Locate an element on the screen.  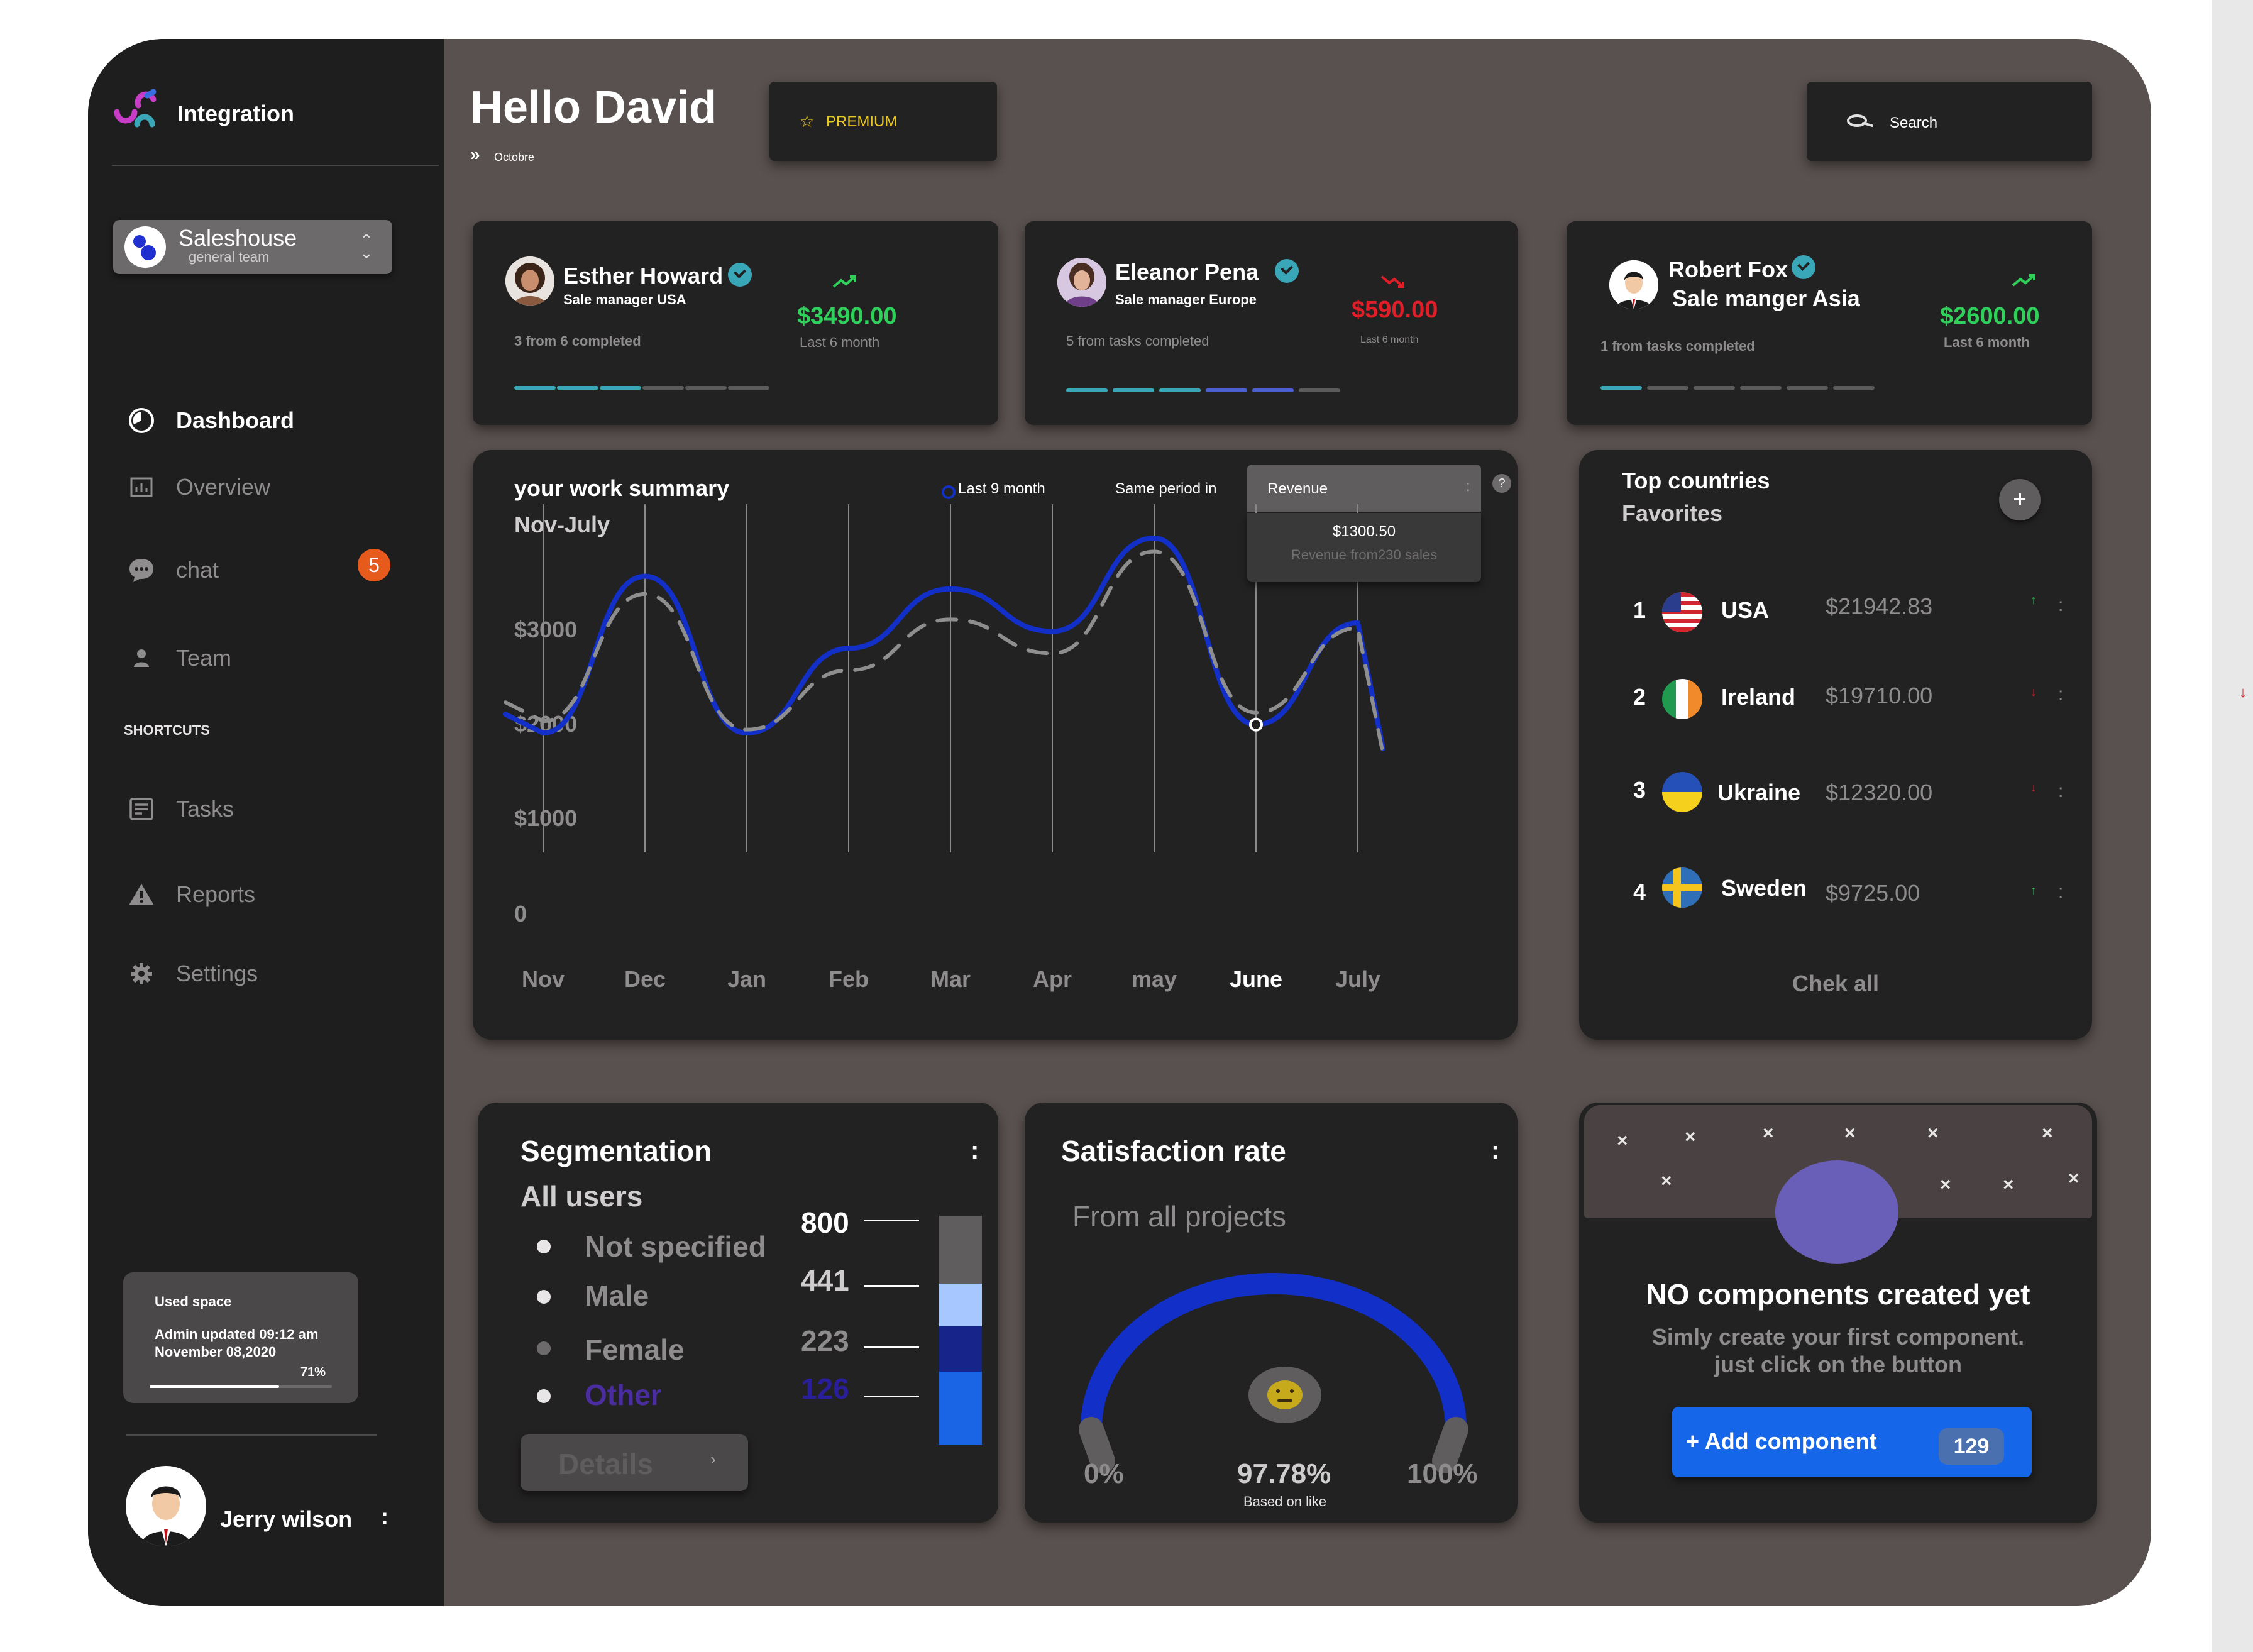
chart-tooltip: $1300.50 Revenue from230 sales is located at coordinates (1364, 547).